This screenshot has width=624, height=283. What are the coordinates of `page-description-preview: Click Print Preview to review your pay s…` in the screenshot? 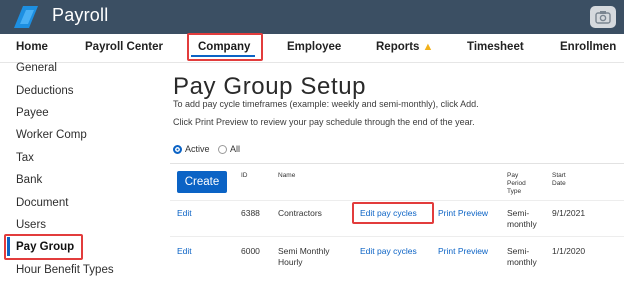 It's located at (324, 122).